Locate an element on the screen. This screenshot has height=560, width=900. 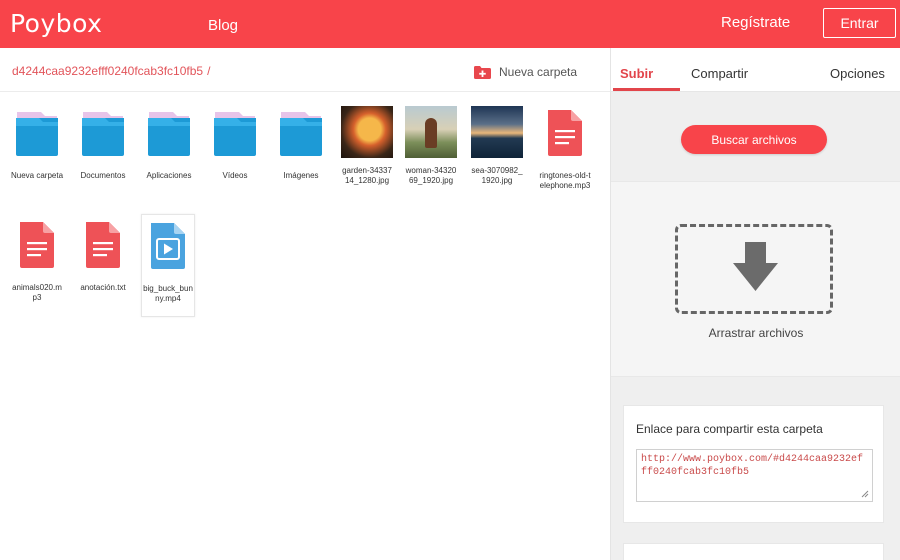
file-name: Documentos is located at coordinates (103, 175).